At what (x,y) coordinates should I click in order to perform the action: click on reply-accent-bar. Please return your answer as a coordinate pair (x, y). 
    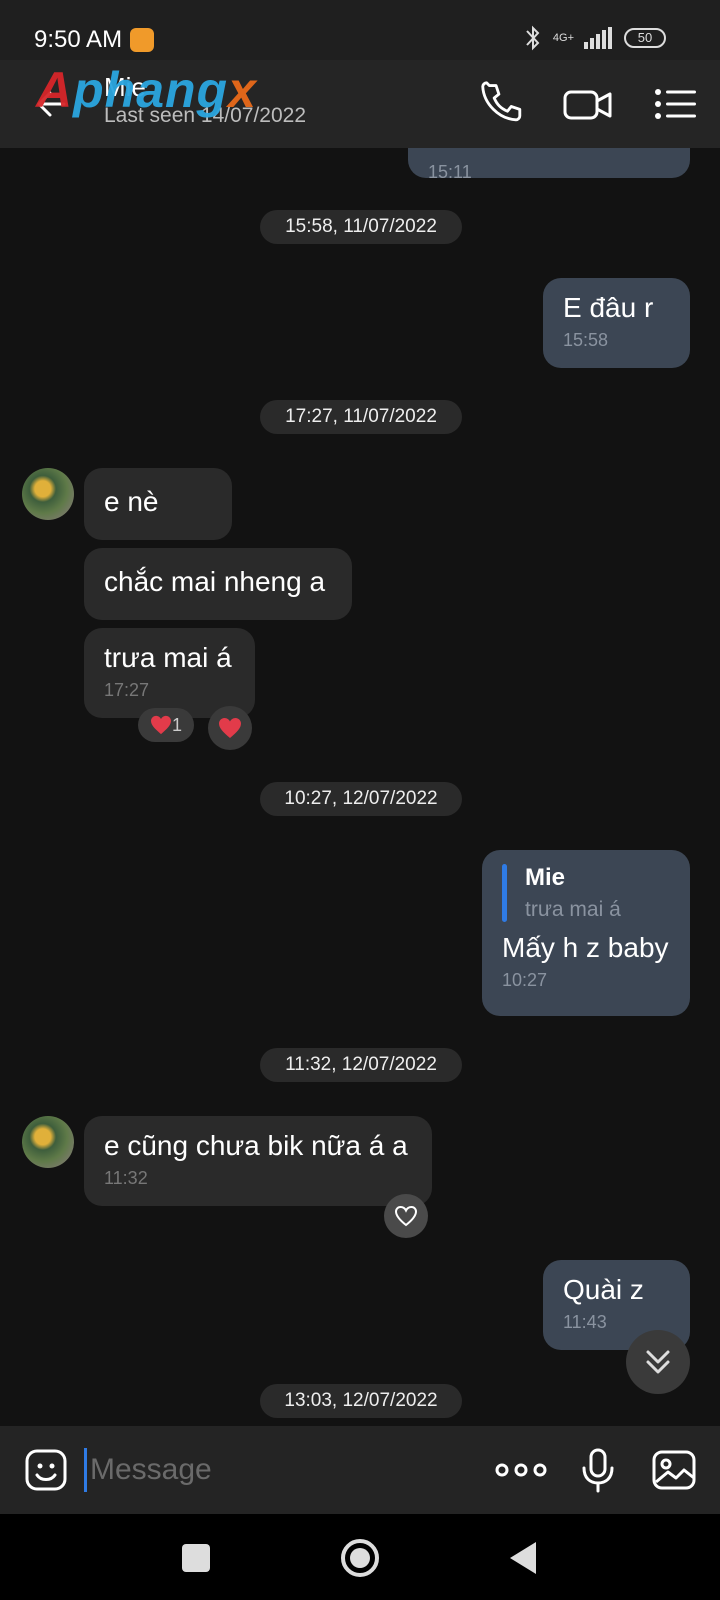
    Looking at the image, I should click on (504, 893).